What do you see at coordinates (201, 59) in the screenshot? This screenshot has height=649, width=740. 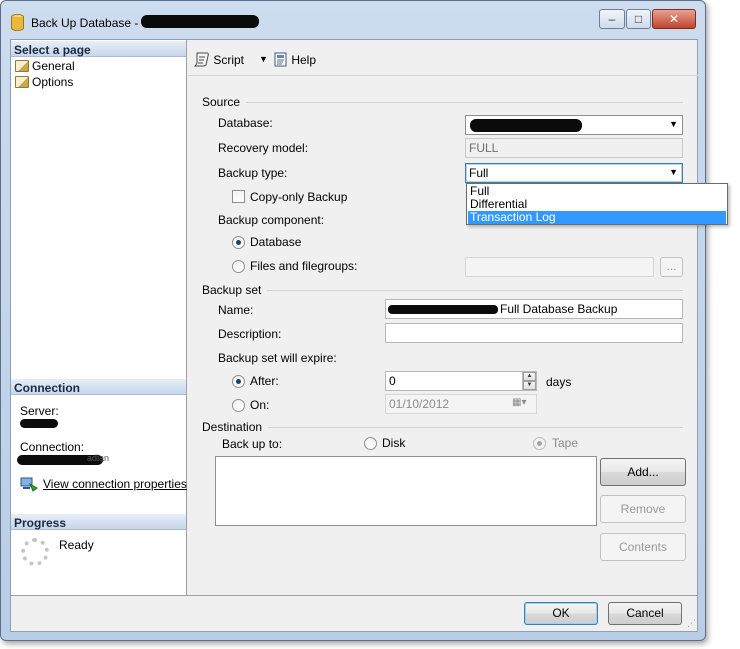 I see `script-icon` at bounding box center [201, 59].